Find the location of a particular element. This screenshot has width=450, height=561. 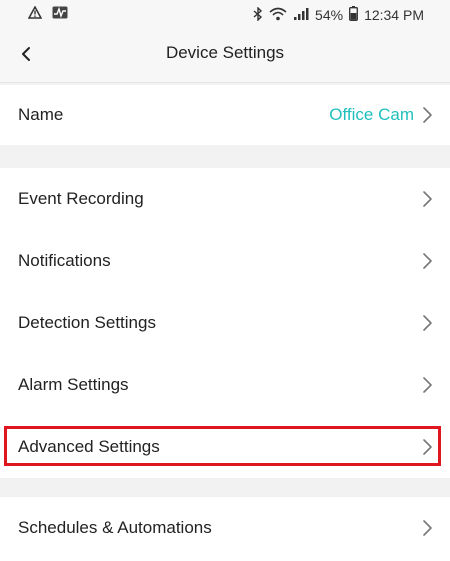

settings-row-notifications: Notifications is located at coordinates (225, 261).